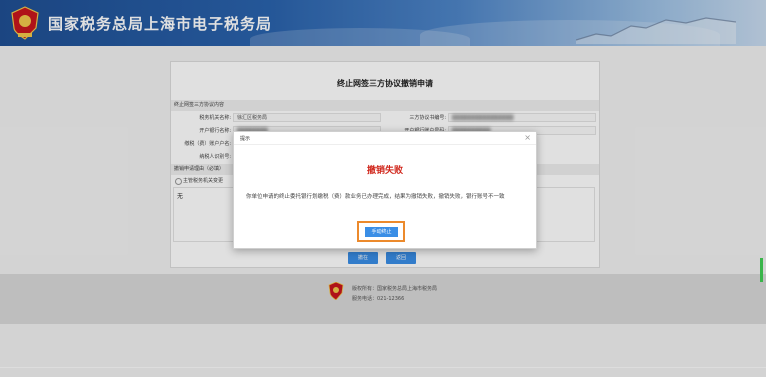 The width and height of the screenshot is (766, 377). What do you see at coordinates (761, 270) in the screenshot?
I see `scrollbar-indicator` at bounding box center [761, 270].